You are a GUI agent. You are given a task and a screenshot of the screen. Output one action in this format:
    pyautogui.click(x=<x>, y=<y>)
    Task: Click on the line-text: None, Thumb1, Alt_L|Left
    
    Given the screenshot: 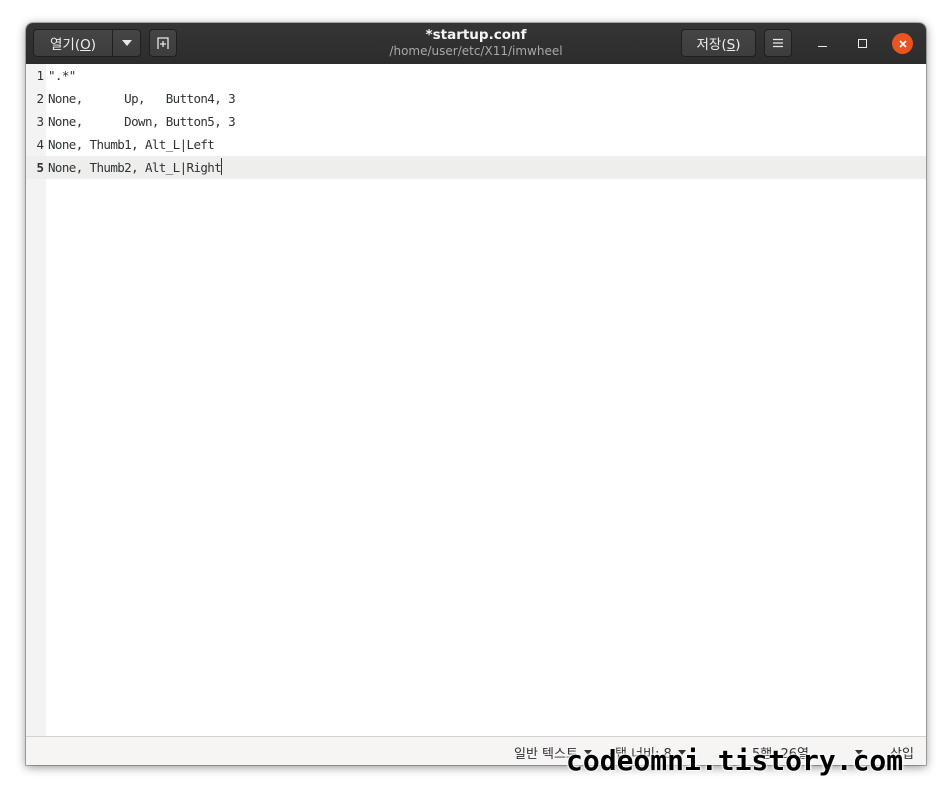 What is the action you would take?
    pyautogui.click(x=131, y=144)
    